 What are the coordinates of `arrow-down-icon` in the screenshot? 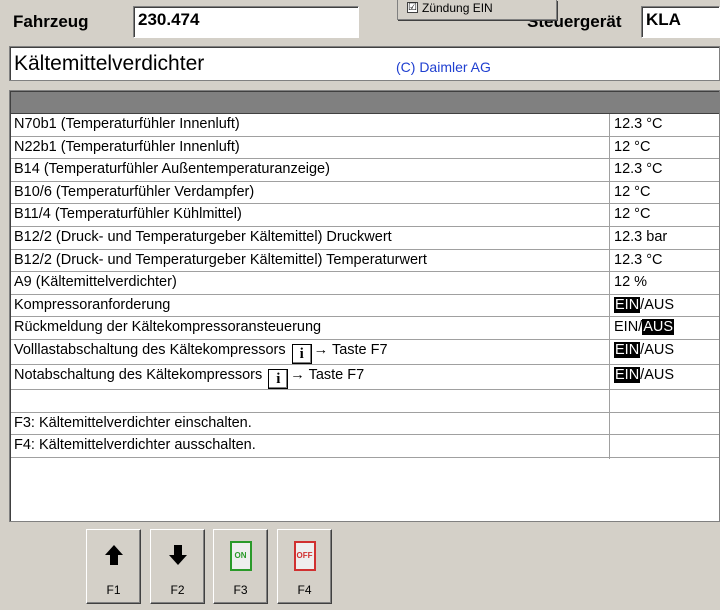 It's located at (177, 555).